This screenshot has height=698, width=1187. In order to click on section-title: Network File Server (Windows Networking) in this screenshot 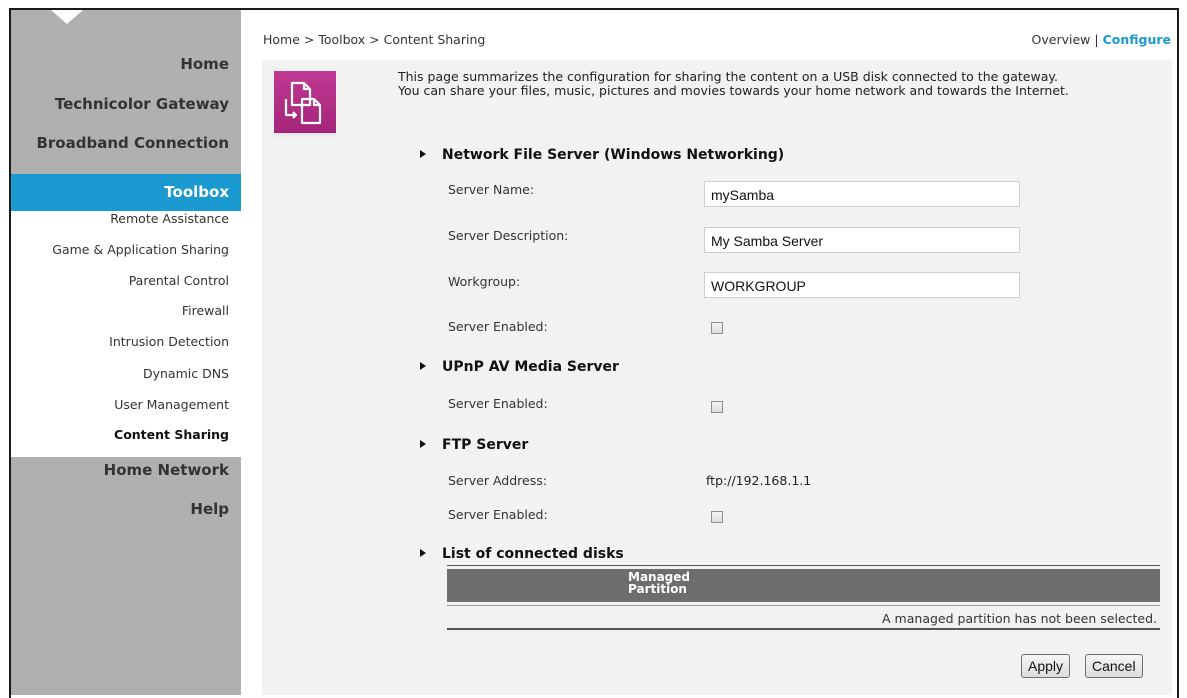, I will do `click(613, 155)`.